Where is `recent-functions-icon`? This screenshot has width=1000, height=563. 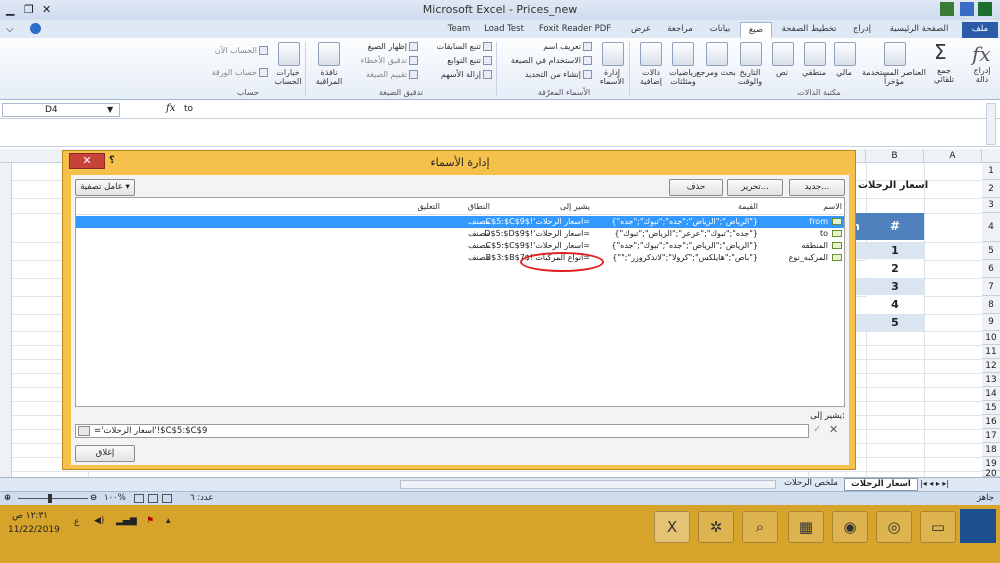
recent-functions-icon is located at coordinates (895, 54).